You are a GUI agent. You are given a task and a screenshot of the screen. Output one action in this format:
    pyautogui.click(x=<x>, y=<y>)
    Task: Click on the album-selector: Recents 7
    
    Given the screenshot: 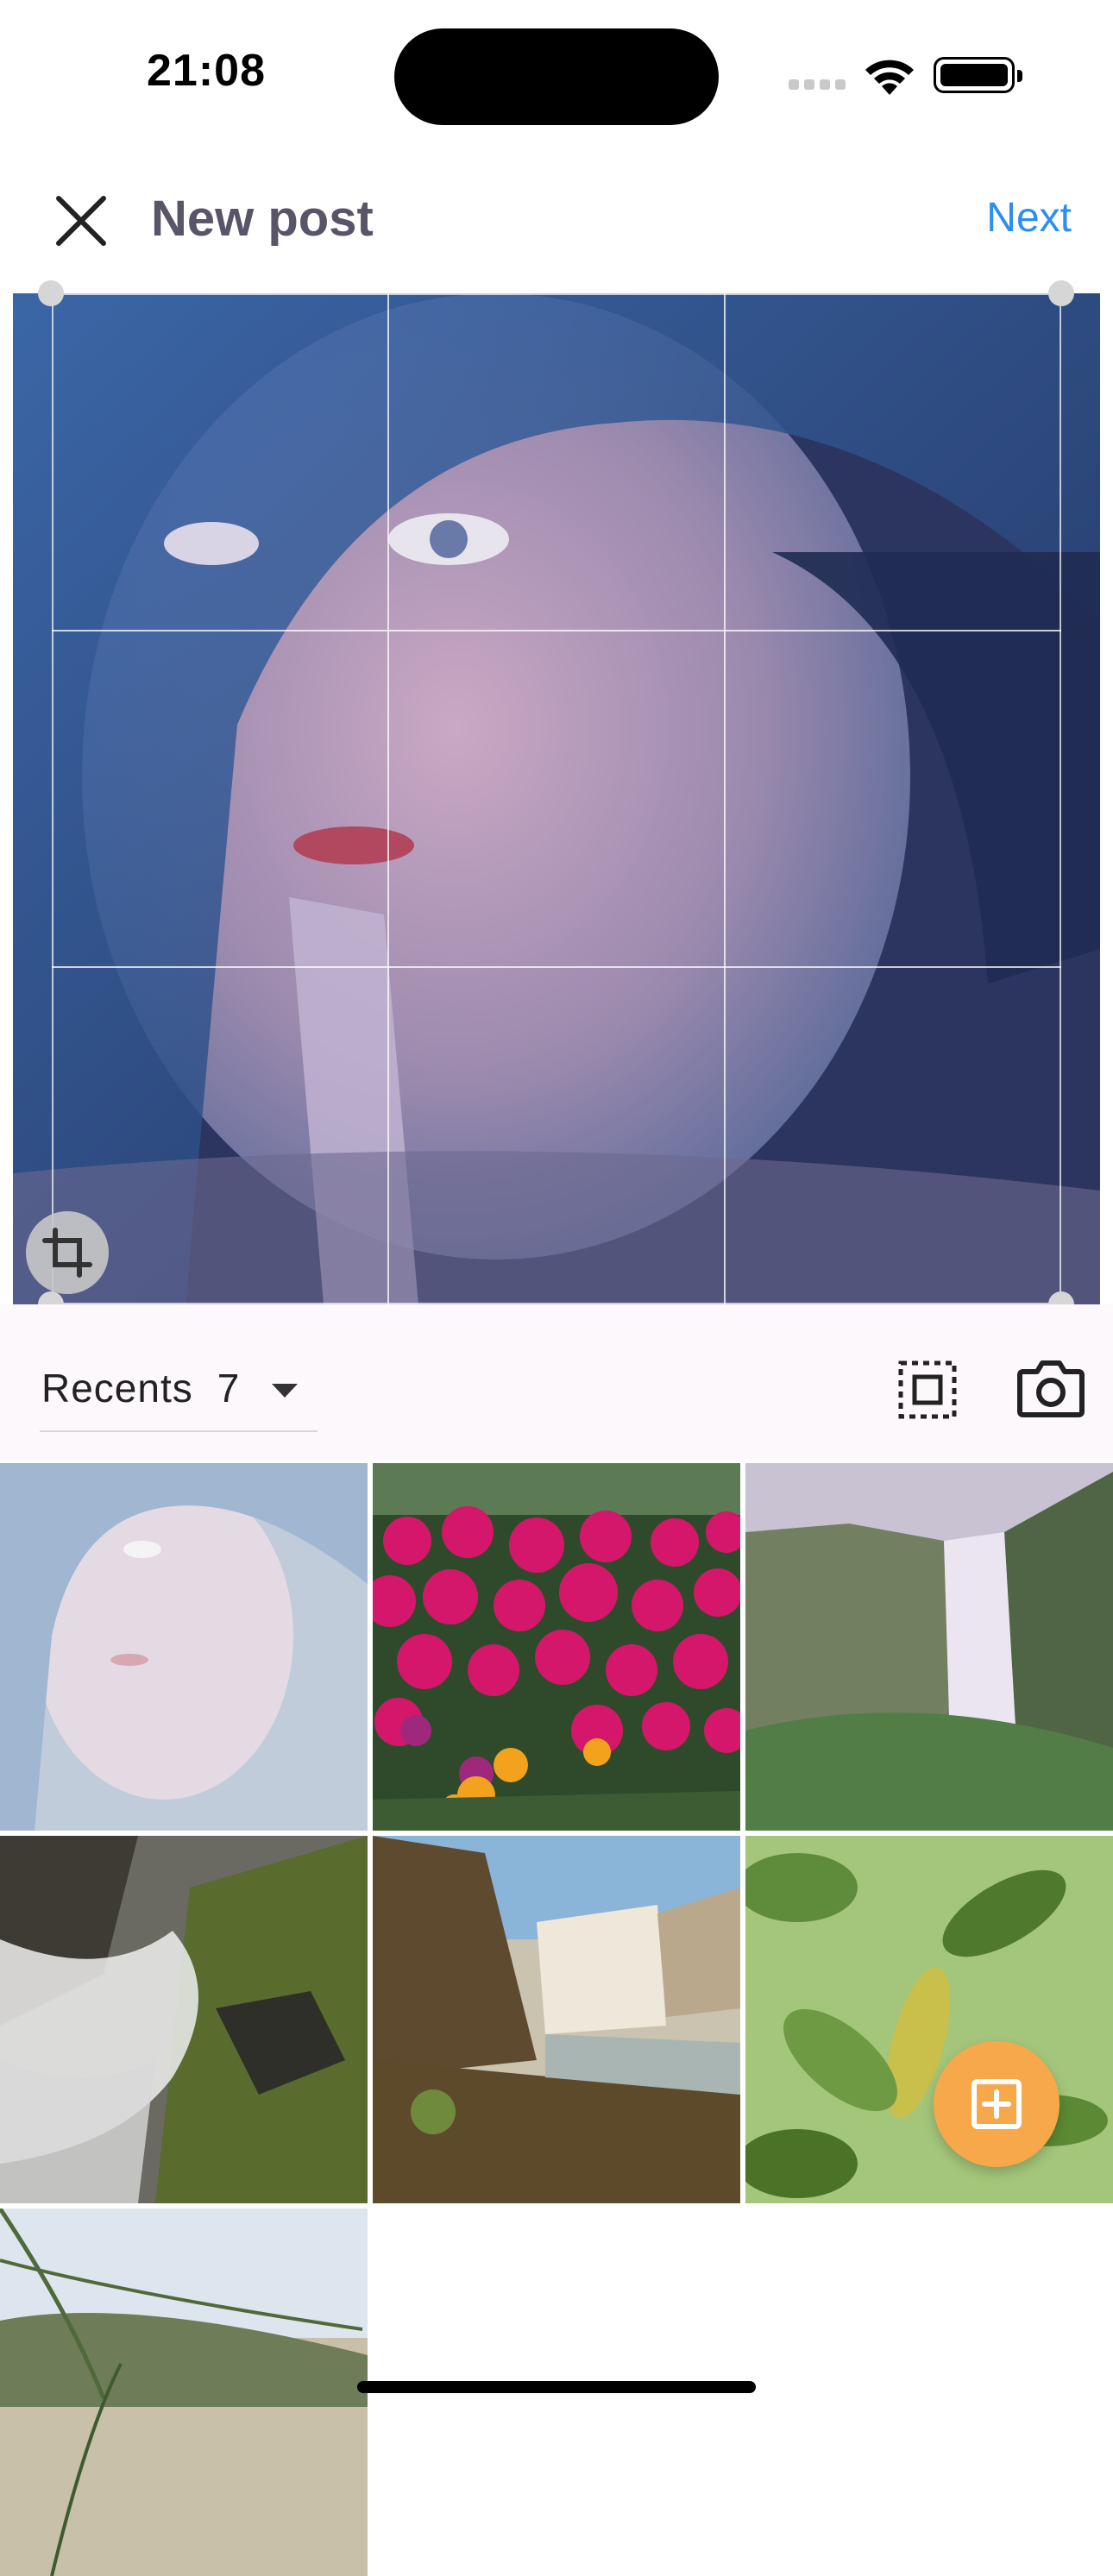 What is the action you would take?
    pyautogui.click(x=140, y=1388)
    